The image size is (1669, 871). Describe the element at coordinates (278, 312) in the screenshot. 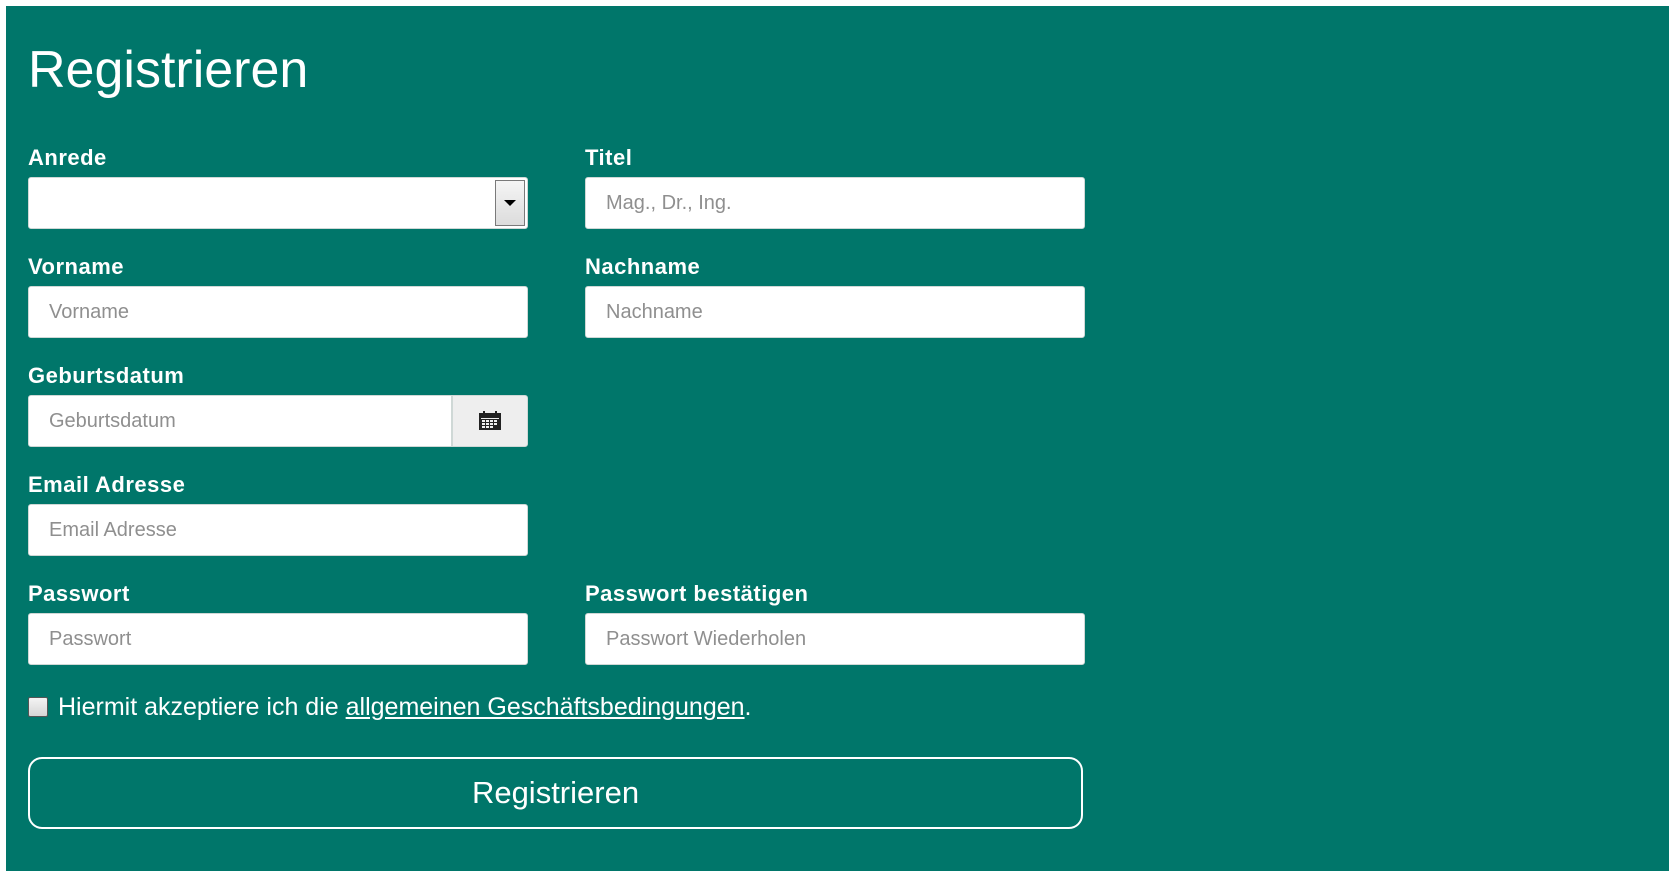

I see `vorname-input` at that location.